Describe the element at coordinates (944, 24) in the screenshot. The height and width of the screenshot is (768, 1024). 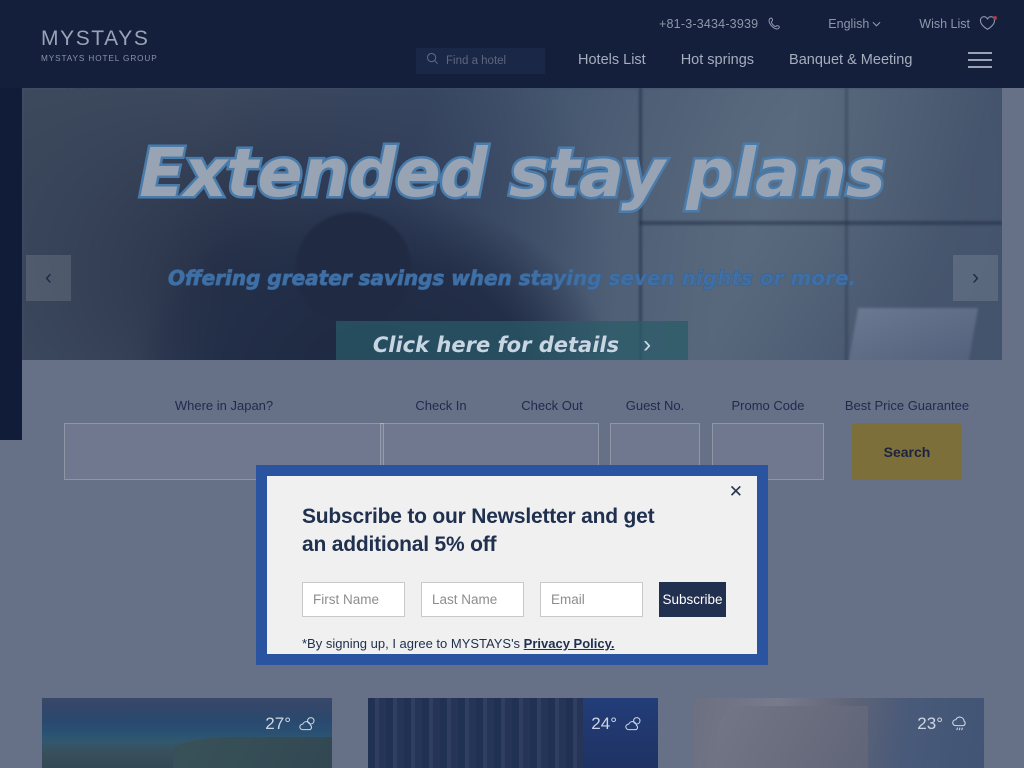
I see `wish-list-link: Wish List` at that location.